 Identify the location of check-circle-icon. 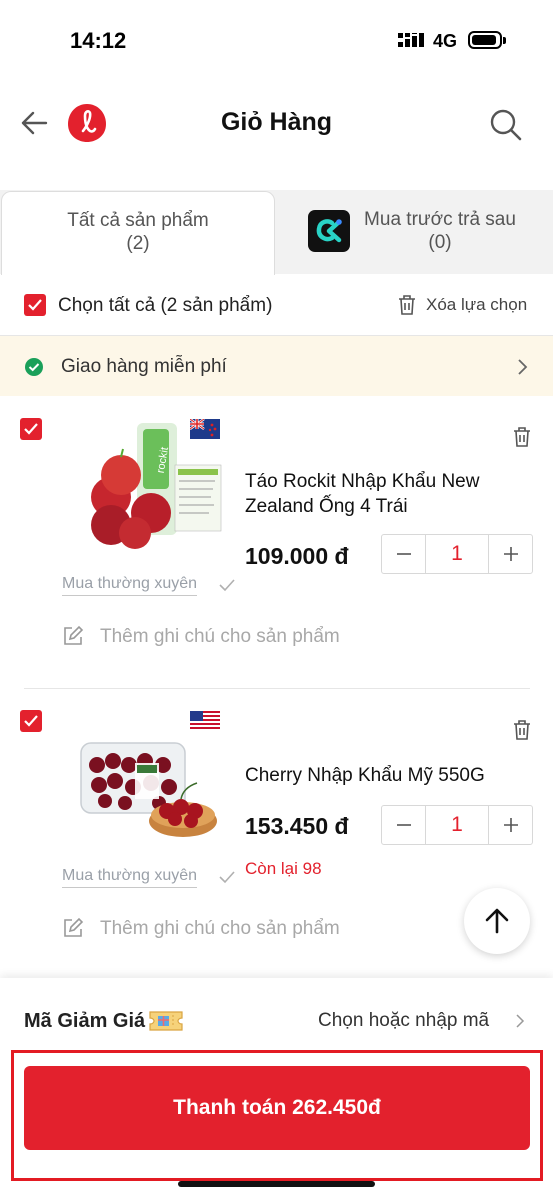
(34, 367).